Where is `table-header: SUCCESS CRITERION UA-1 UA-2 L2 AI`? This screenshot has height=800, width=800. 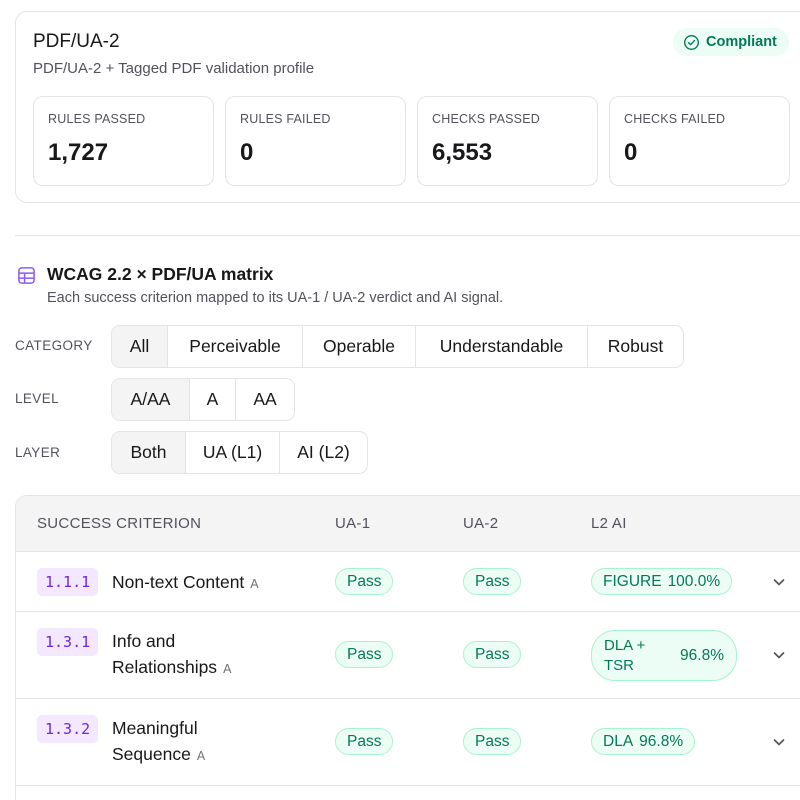
table-header: SUCCESS CRITERION UA-1 UA-2 L2 AI is located at coordinates (408, 523).